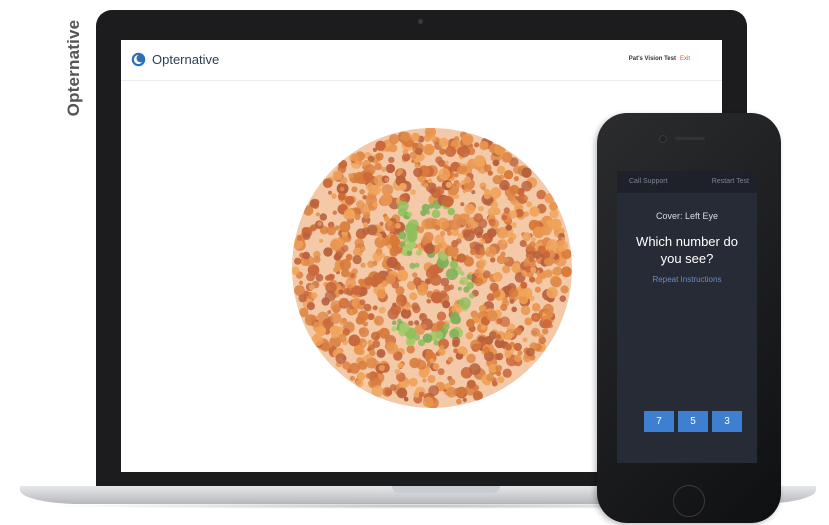  Describe the element at coordinates (652, 59) in the screenshot. I see `test-title: Pat's Vision Test` at that location.